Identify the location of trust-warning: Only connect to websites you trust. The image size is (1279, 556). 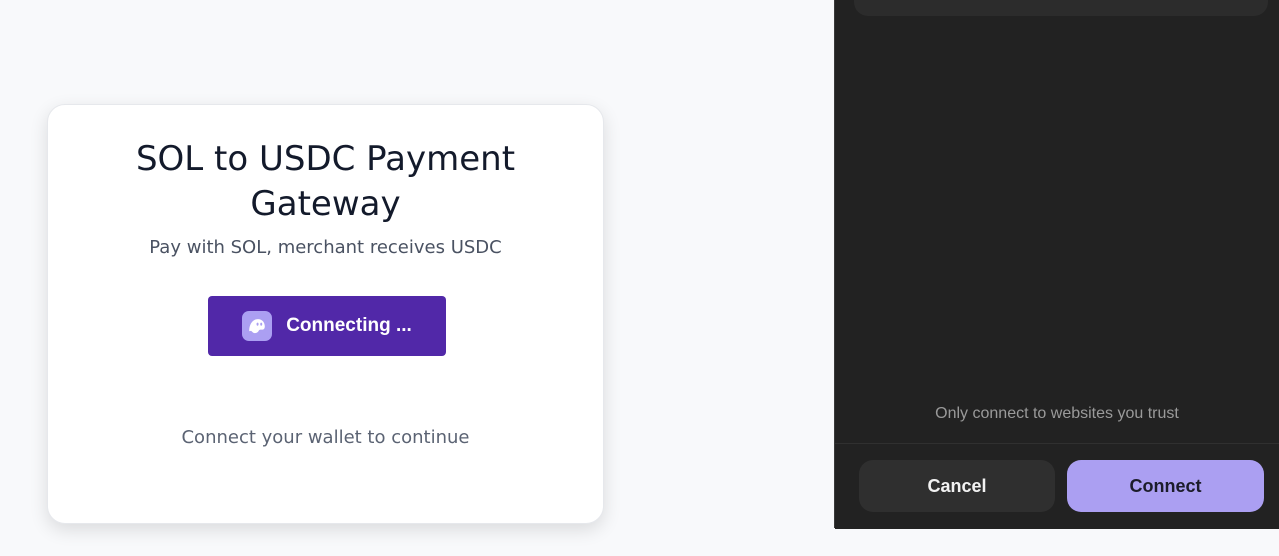
(1057, 413).